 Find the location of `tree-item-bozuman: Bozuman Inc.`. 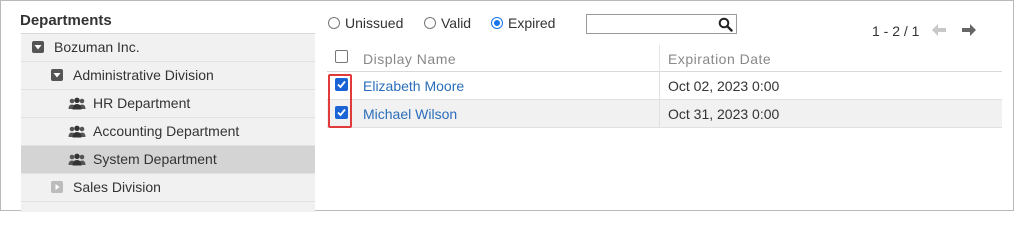

tree-item-bozuman: Bozuman Inc. is located at coordinates (168, 48).